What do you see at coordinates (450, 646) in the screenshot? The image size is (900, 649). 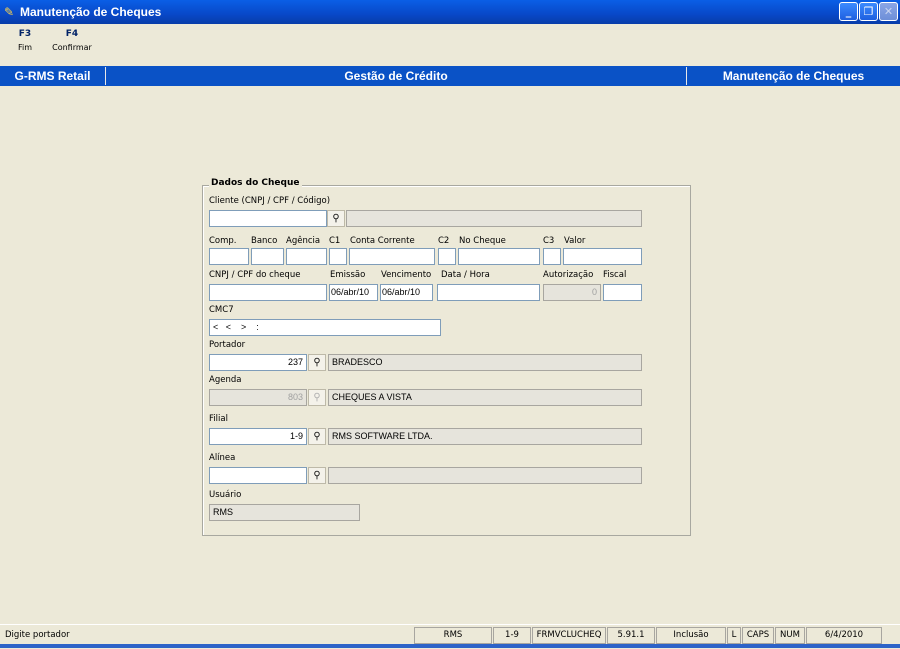 I see `bottom-strip` at bounding box center [450, 646].